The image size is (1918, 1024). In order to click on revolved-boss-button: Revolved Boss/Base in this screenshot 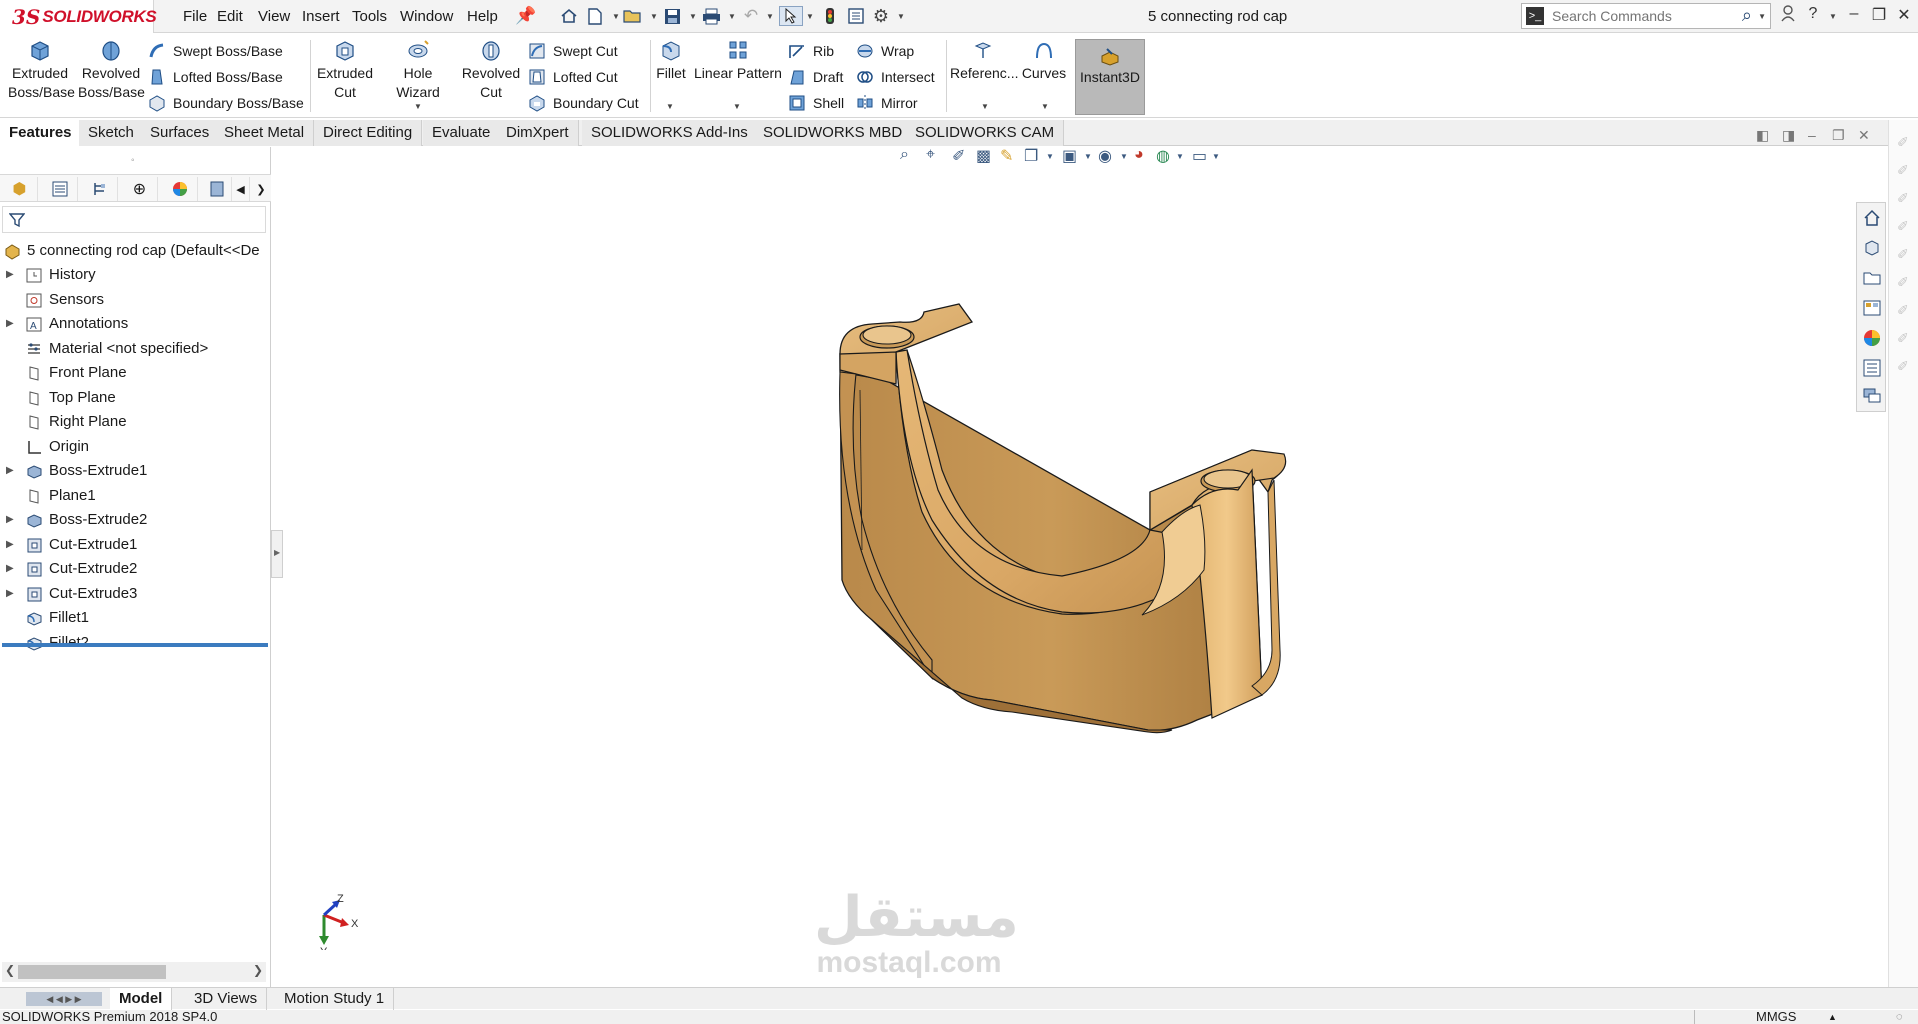, I will do `click(111, 70)`.